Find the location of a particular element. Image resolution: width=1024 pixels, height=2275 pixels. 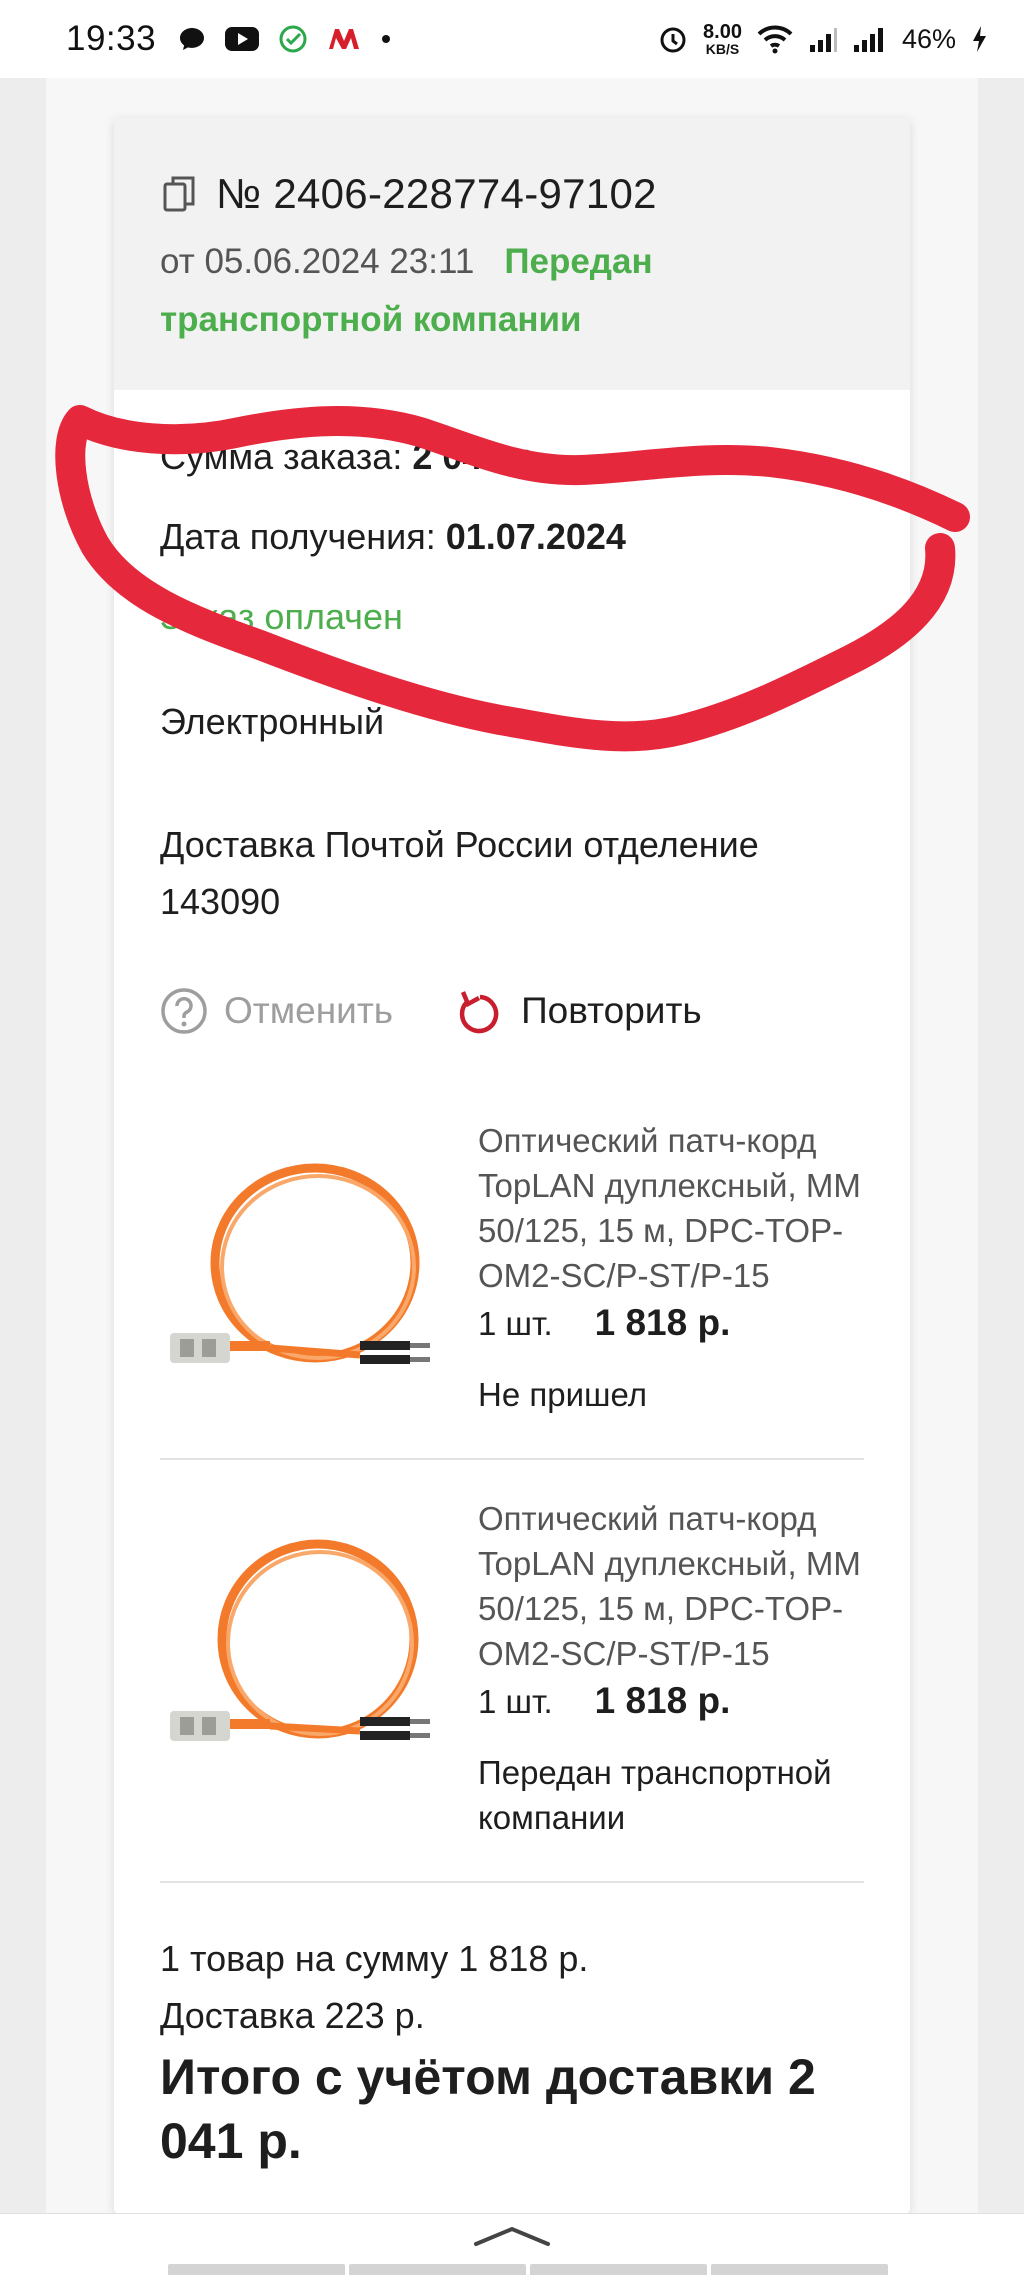

question-circle-icon is located at coordinates (184, 1011).